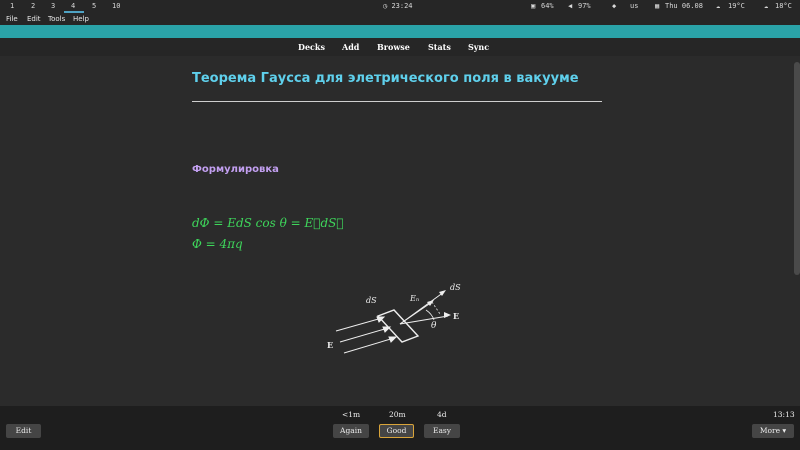 This screenshot has width=800, height=450. I want to click on nav-sync: Sync, so click(478, 47).